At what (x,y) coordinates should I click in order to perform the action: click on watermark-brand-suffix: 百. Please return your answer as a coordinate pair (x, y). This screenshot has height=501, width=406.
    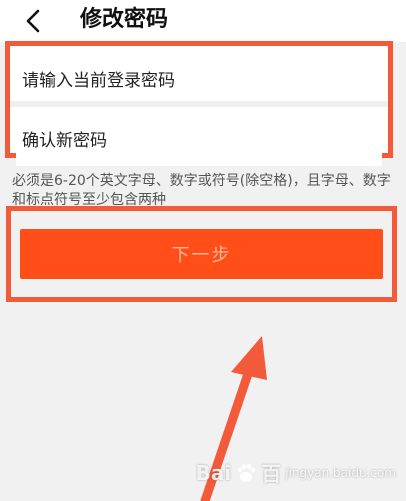
    Looking at the image, I should click on (271, 474).